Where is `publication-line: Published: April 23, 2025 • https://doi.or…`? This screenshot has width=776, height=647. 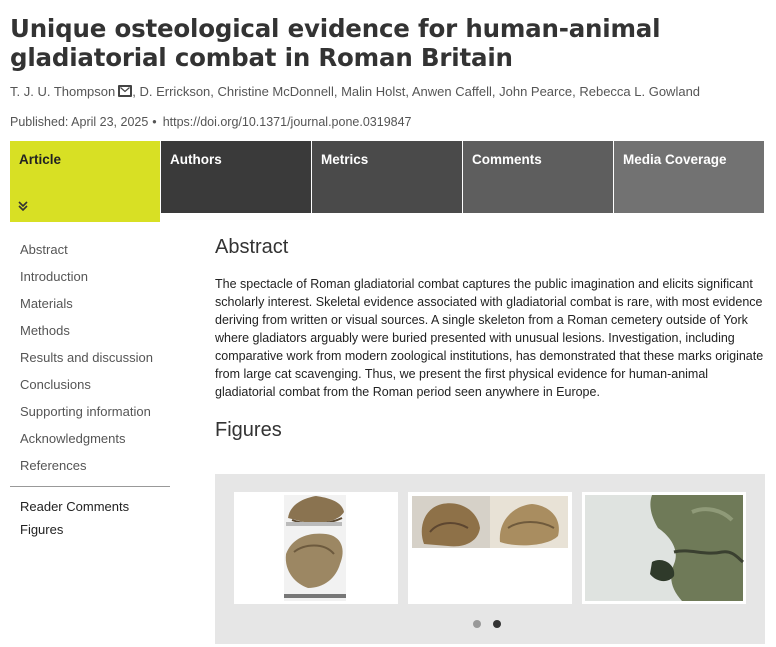 publication-line: Published: April 23, 2025 • https://doi.or… is located at coordinates (211, 122).